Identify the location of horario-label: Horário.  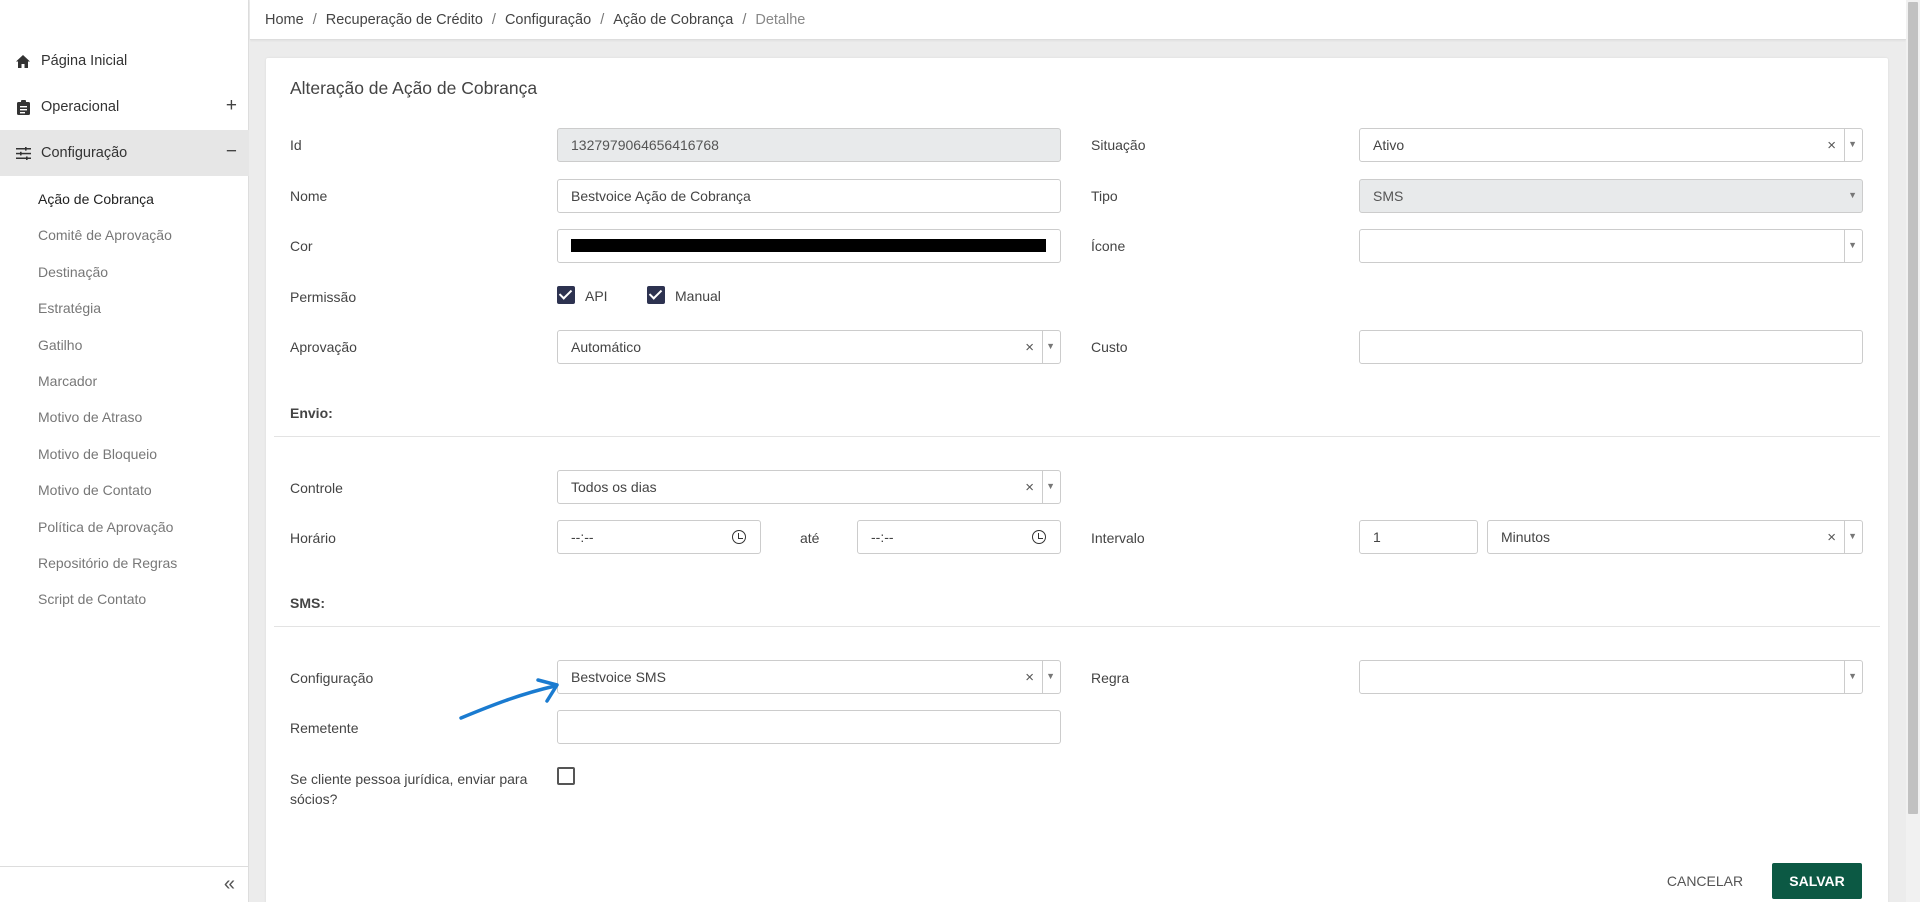
(313, 538).